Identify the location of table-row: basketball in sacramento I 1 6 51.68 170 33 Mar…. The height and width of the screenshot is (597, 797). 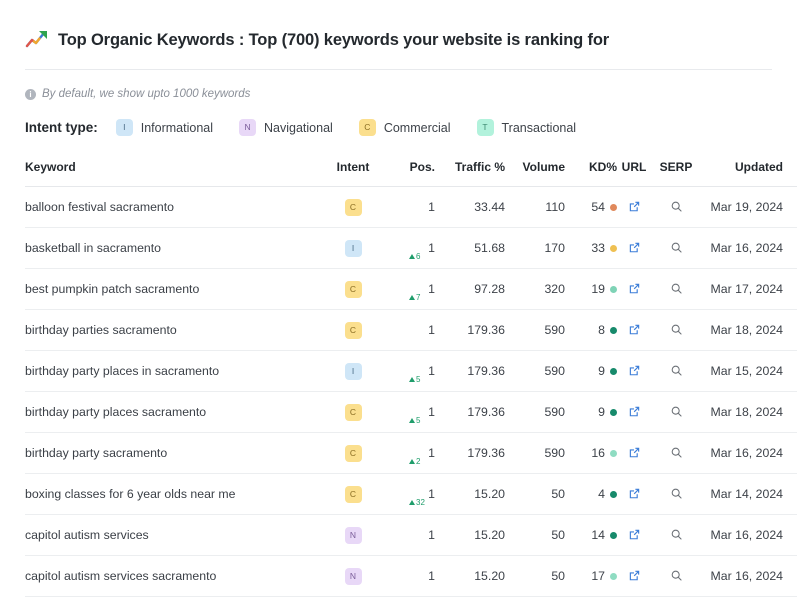
(411, 248).